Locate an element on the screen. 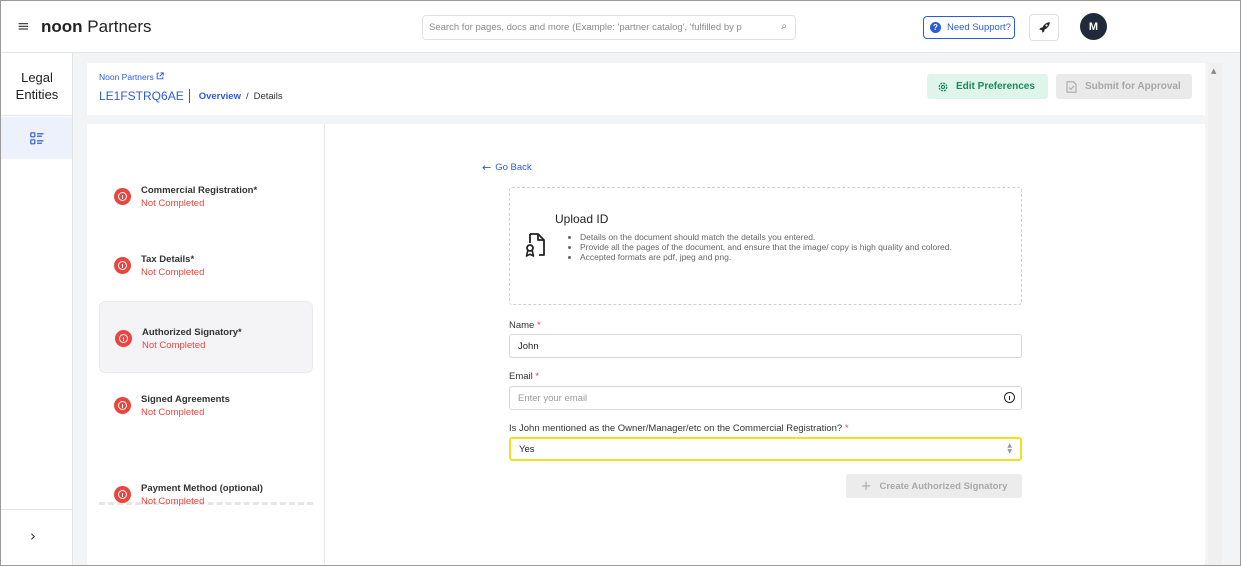  brand-logo: noon Partners is located at coordinates (96, 27).